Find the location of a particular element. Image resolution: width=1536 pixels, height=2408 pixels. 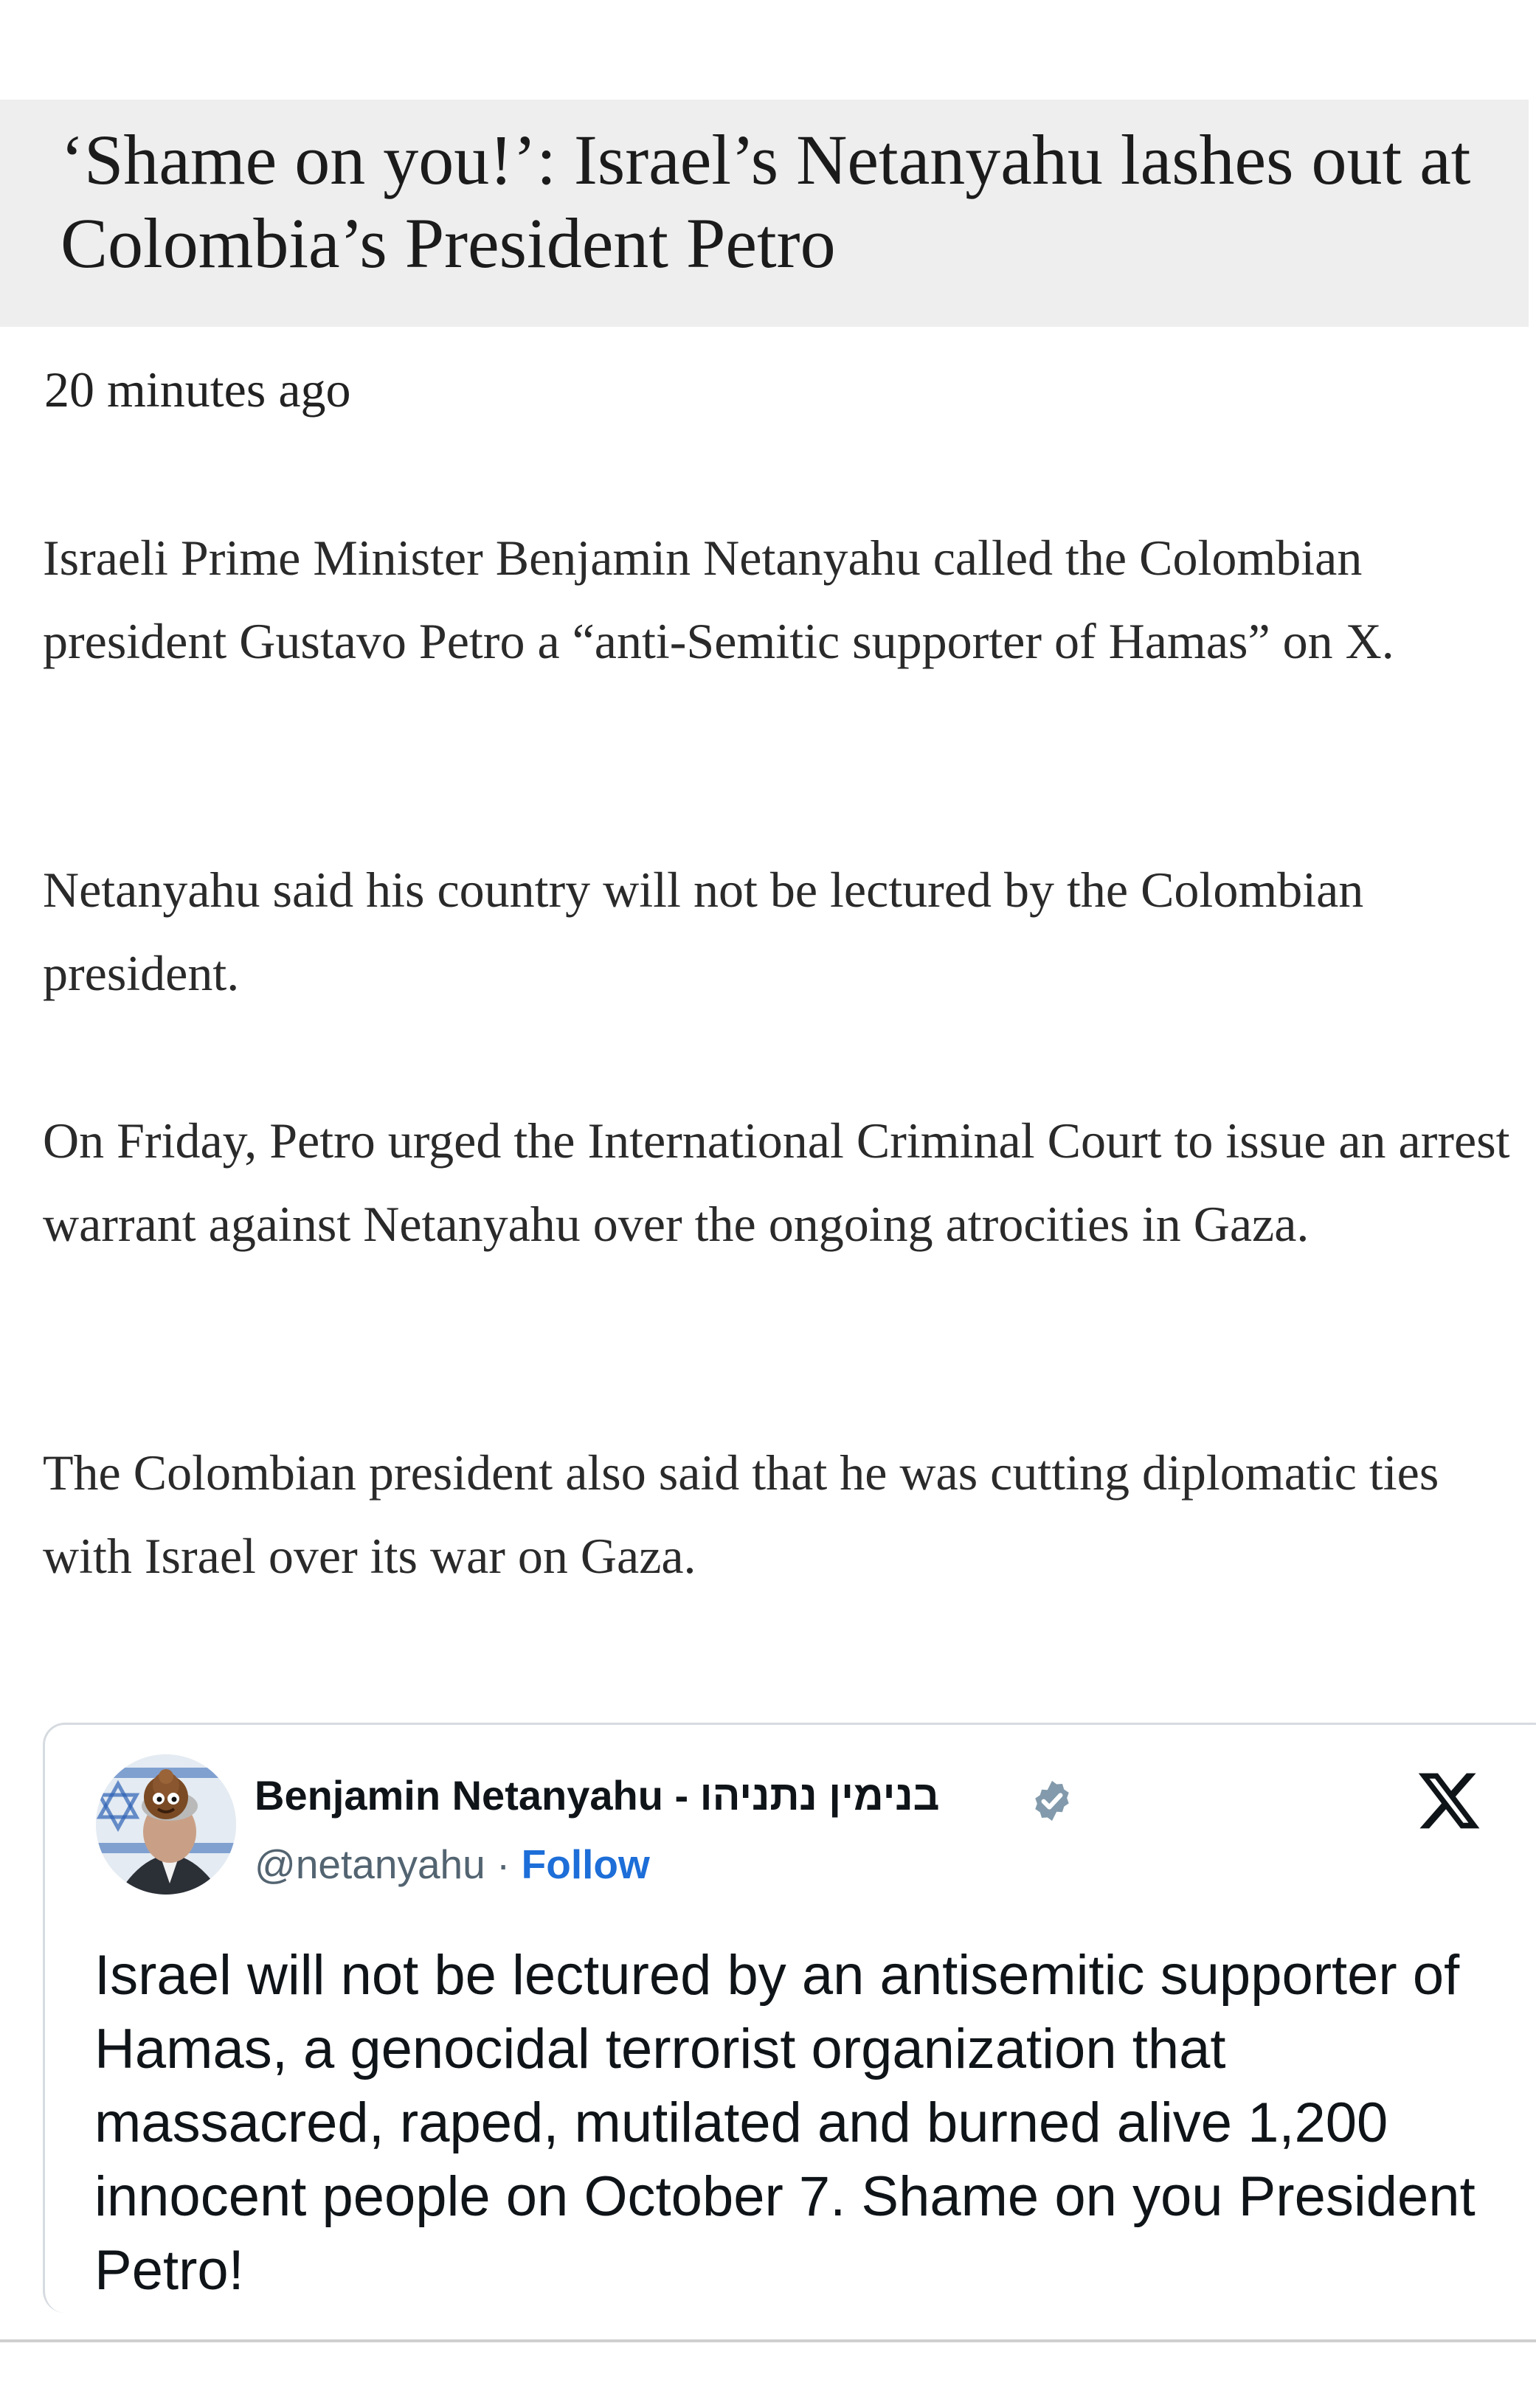

tweet-handle: @netanyahu is located at coordinates (370, 1864).